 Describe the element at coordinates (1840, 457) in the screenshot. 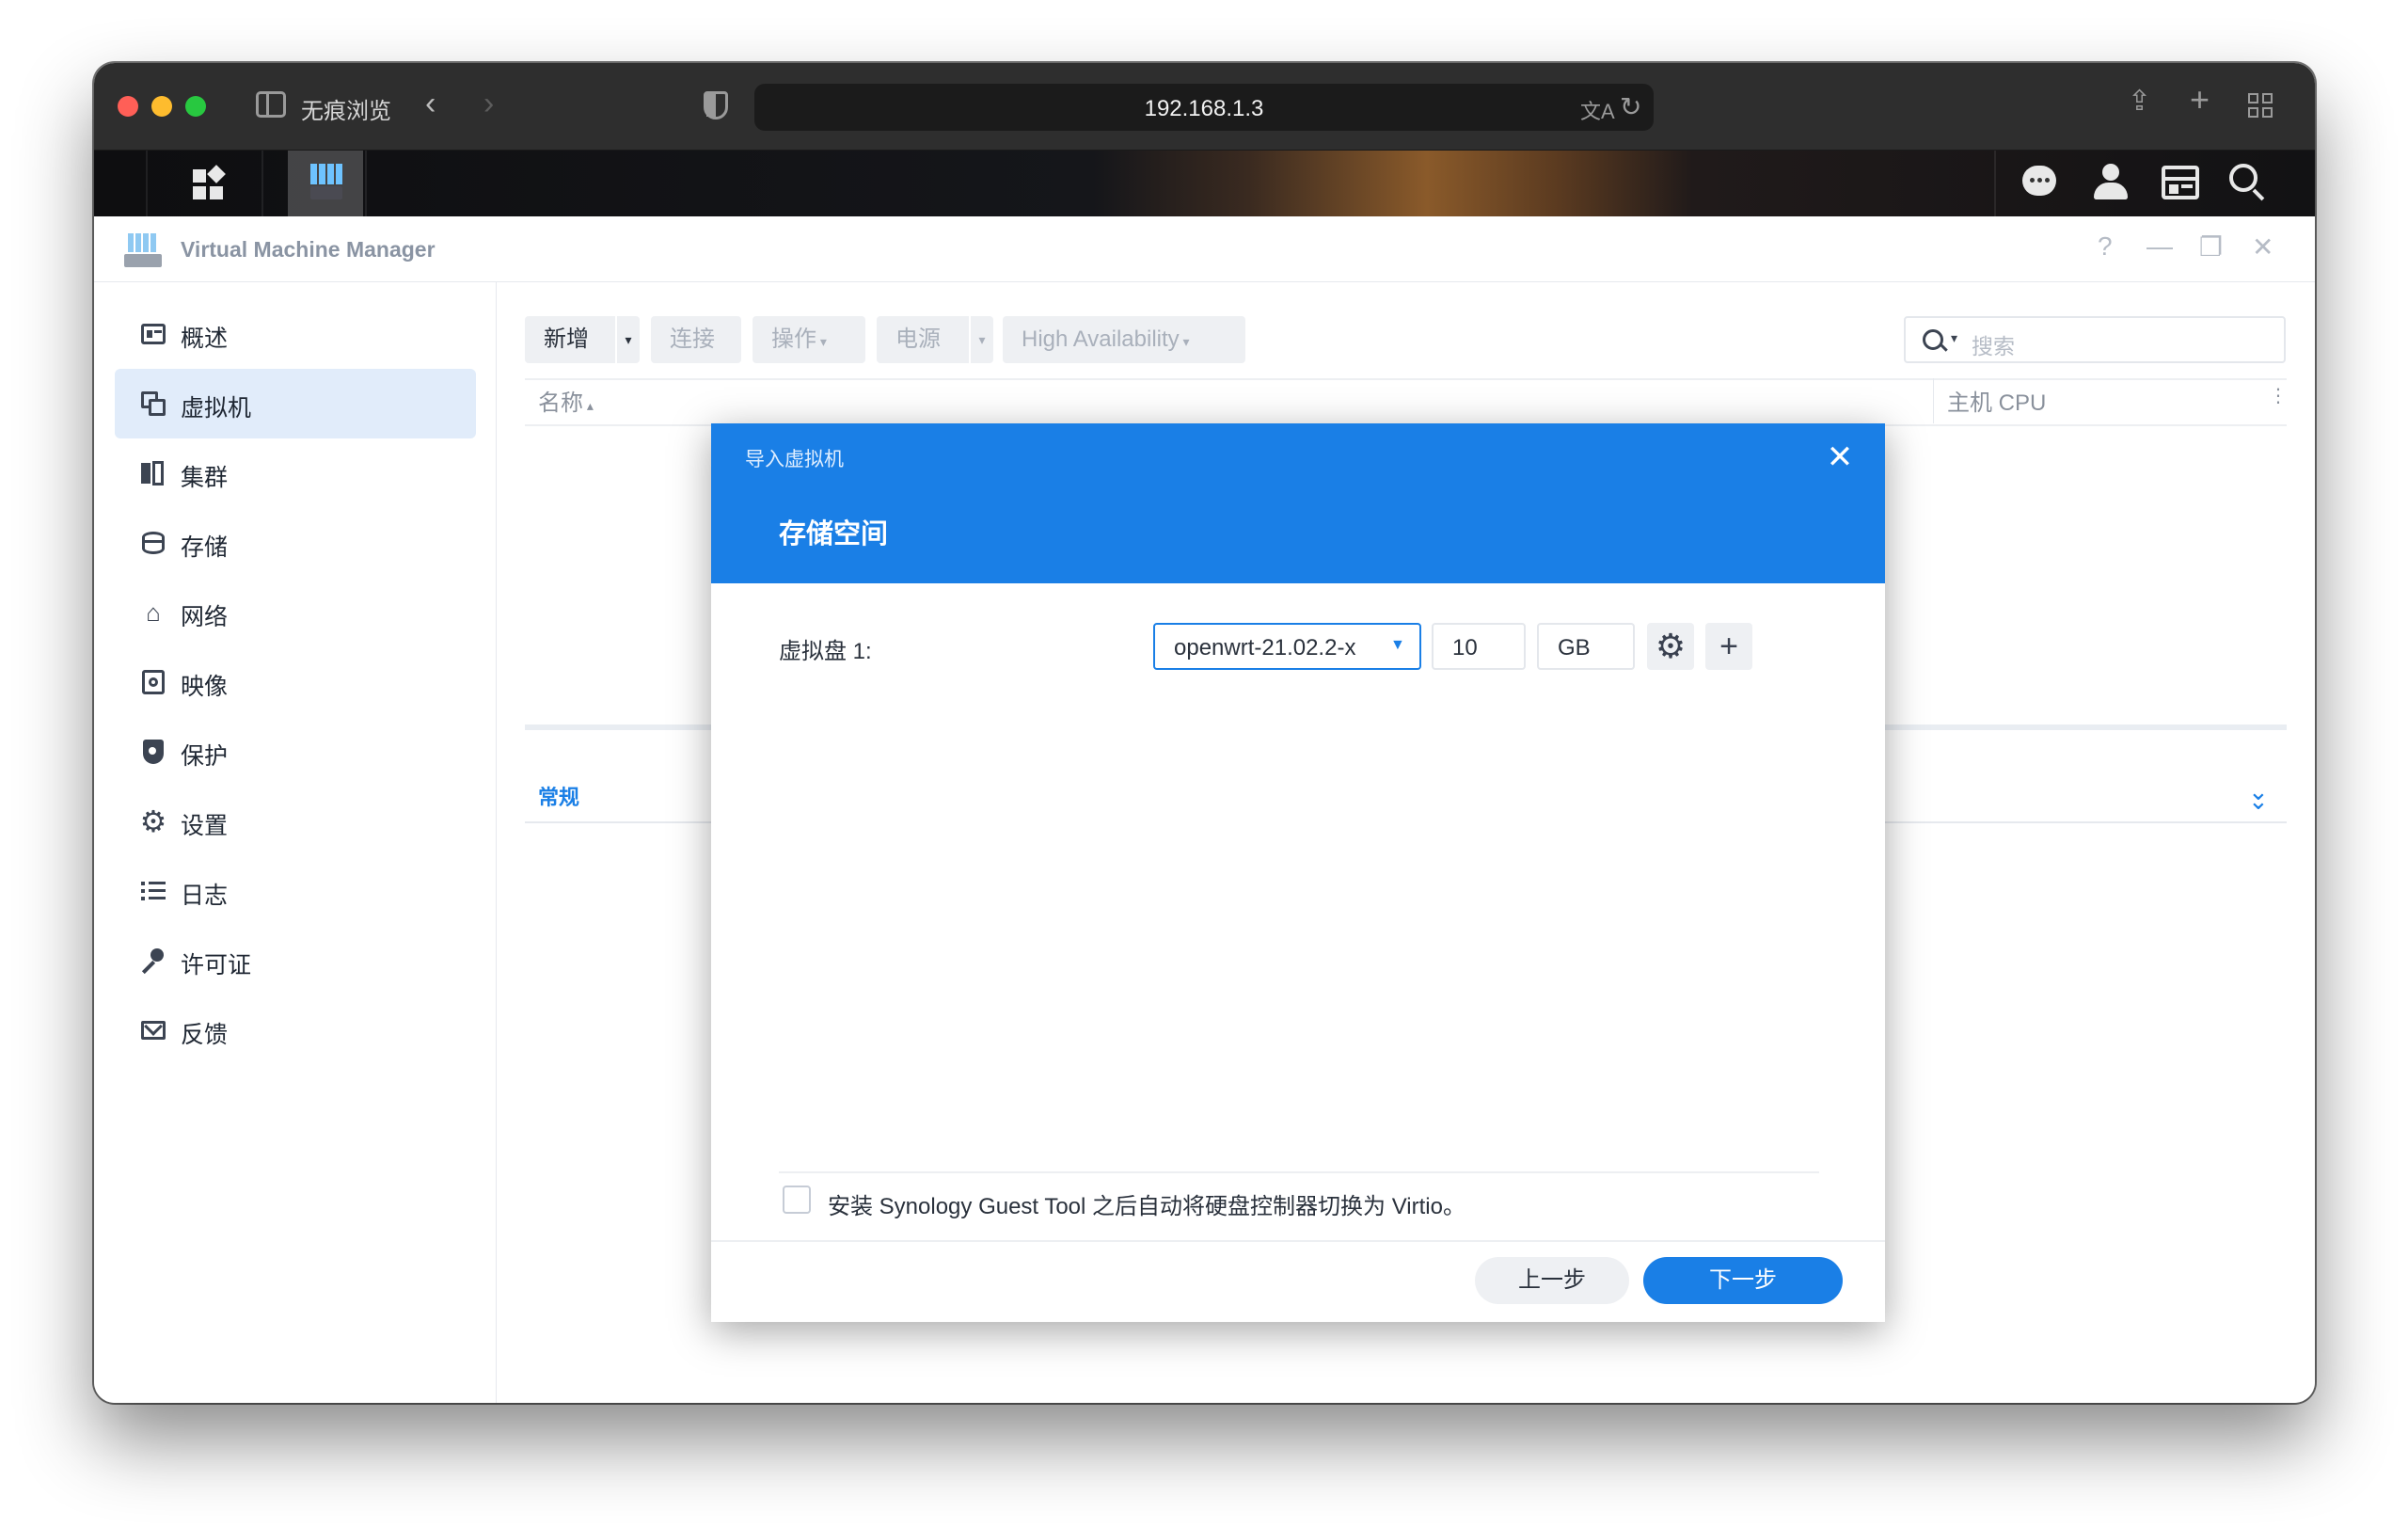

I see `close-icon: ✕` at that location.